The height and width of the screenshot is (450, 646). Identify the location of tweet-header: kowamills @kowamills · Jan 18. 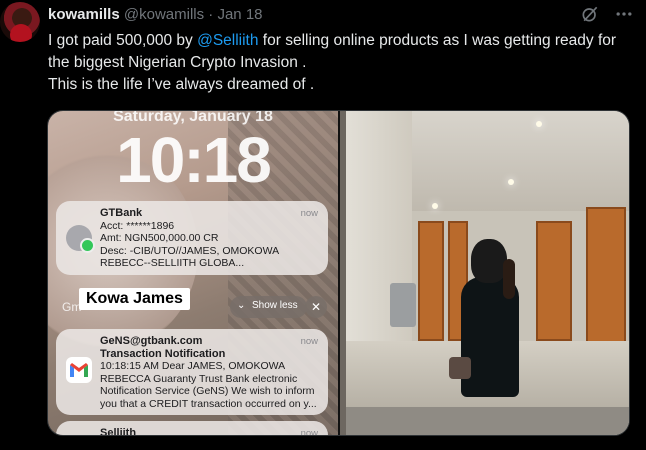
(155, 14).